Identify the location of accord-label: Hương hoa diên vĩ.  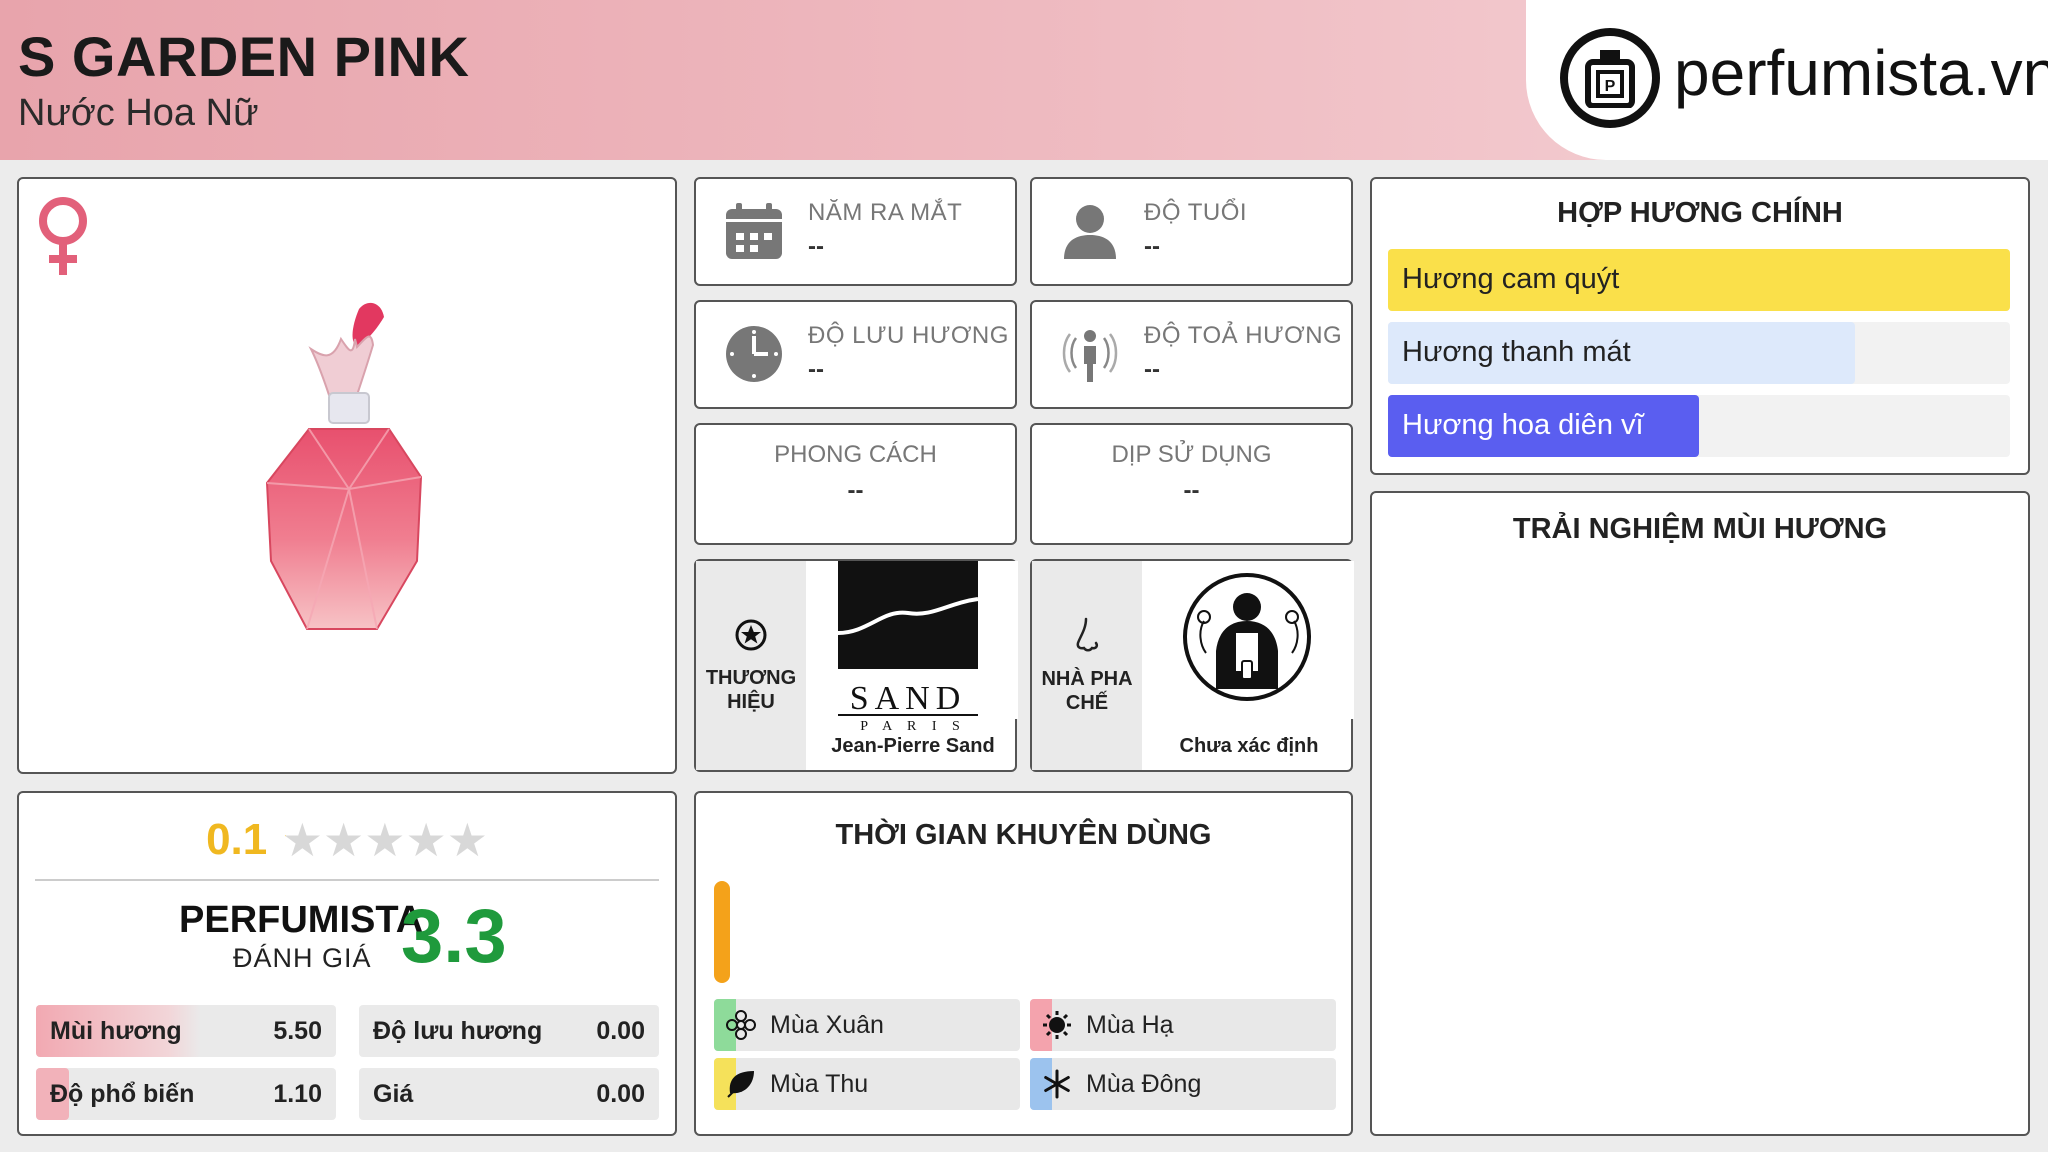
(1523, 425).